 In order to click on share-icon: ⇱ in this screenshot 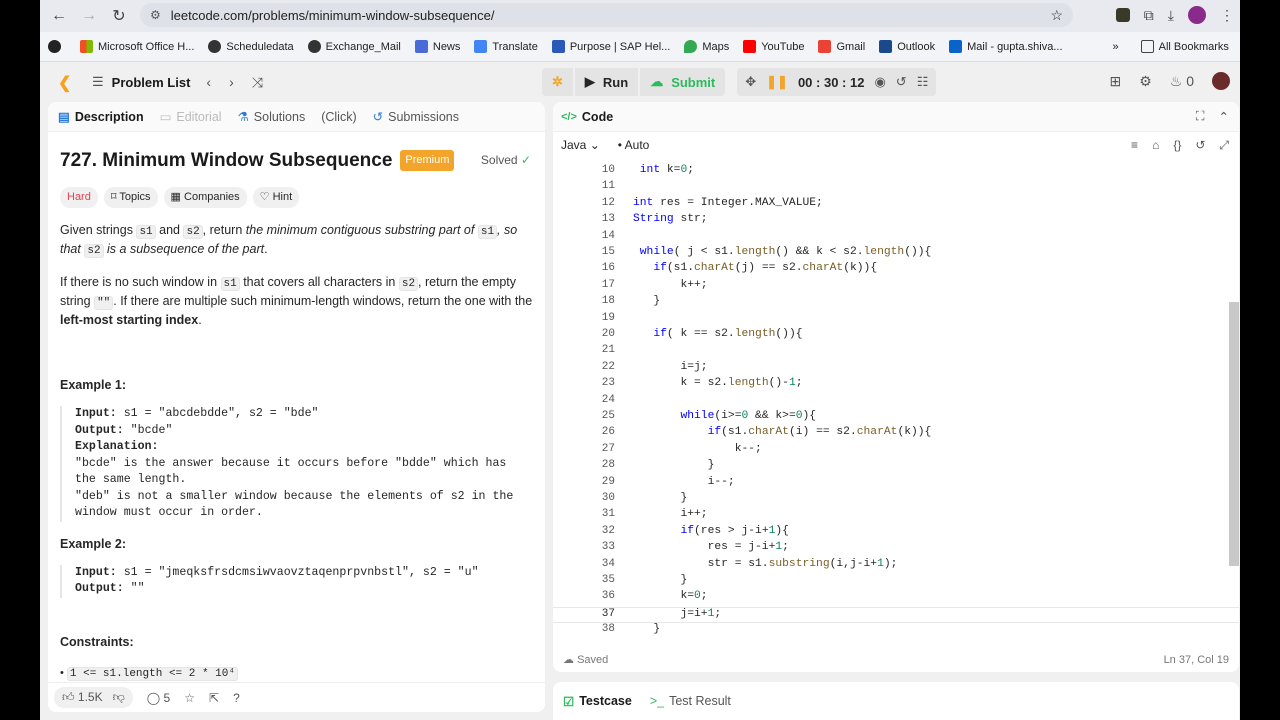, I will do `click(214, 698)`.